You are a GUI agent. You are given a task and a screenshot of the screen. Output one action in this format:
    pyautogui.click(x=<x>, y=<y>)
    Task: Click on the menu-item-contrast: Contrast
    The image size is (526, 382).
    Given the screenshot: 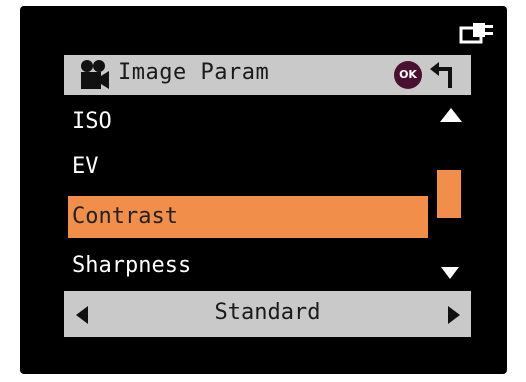 What is the action you would take?
    pyautogui.click(x=248, y=217)
    